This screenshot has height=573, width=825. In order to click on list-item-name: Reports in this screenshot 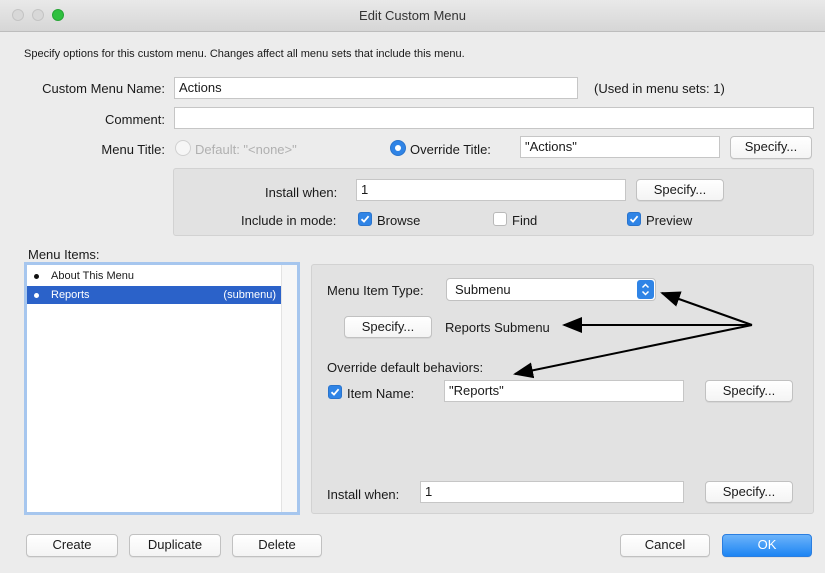, I will do `click(70, 295)`.